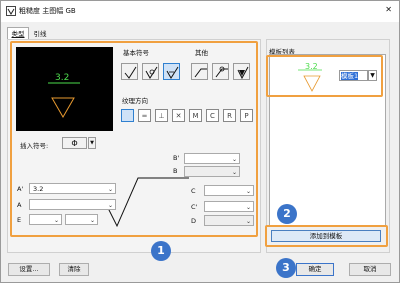 This screenshot has height=283, width=400. I want to click on callout-badge-1: 1, so click(161, 251).